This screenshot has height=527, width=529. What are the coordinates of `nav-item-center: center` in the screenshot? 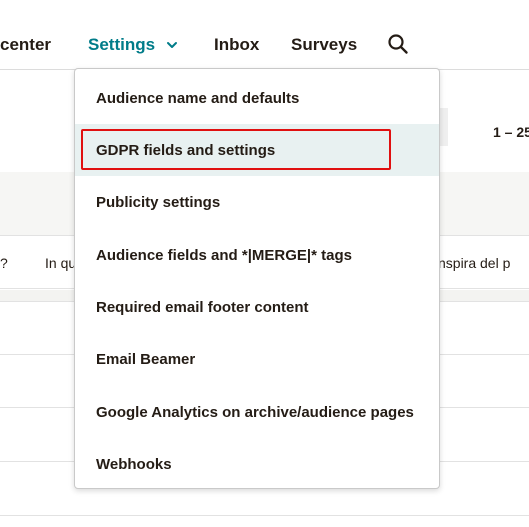 It's located at (25, 45).